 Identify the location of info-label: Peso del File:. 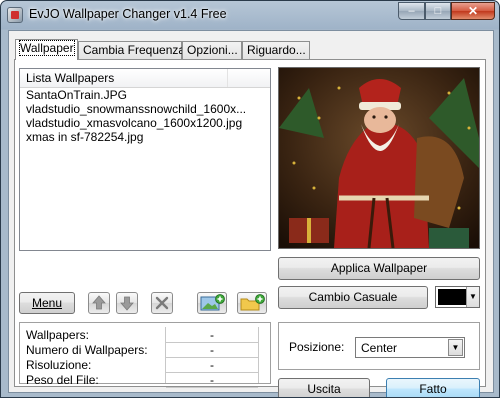
(62, 380).